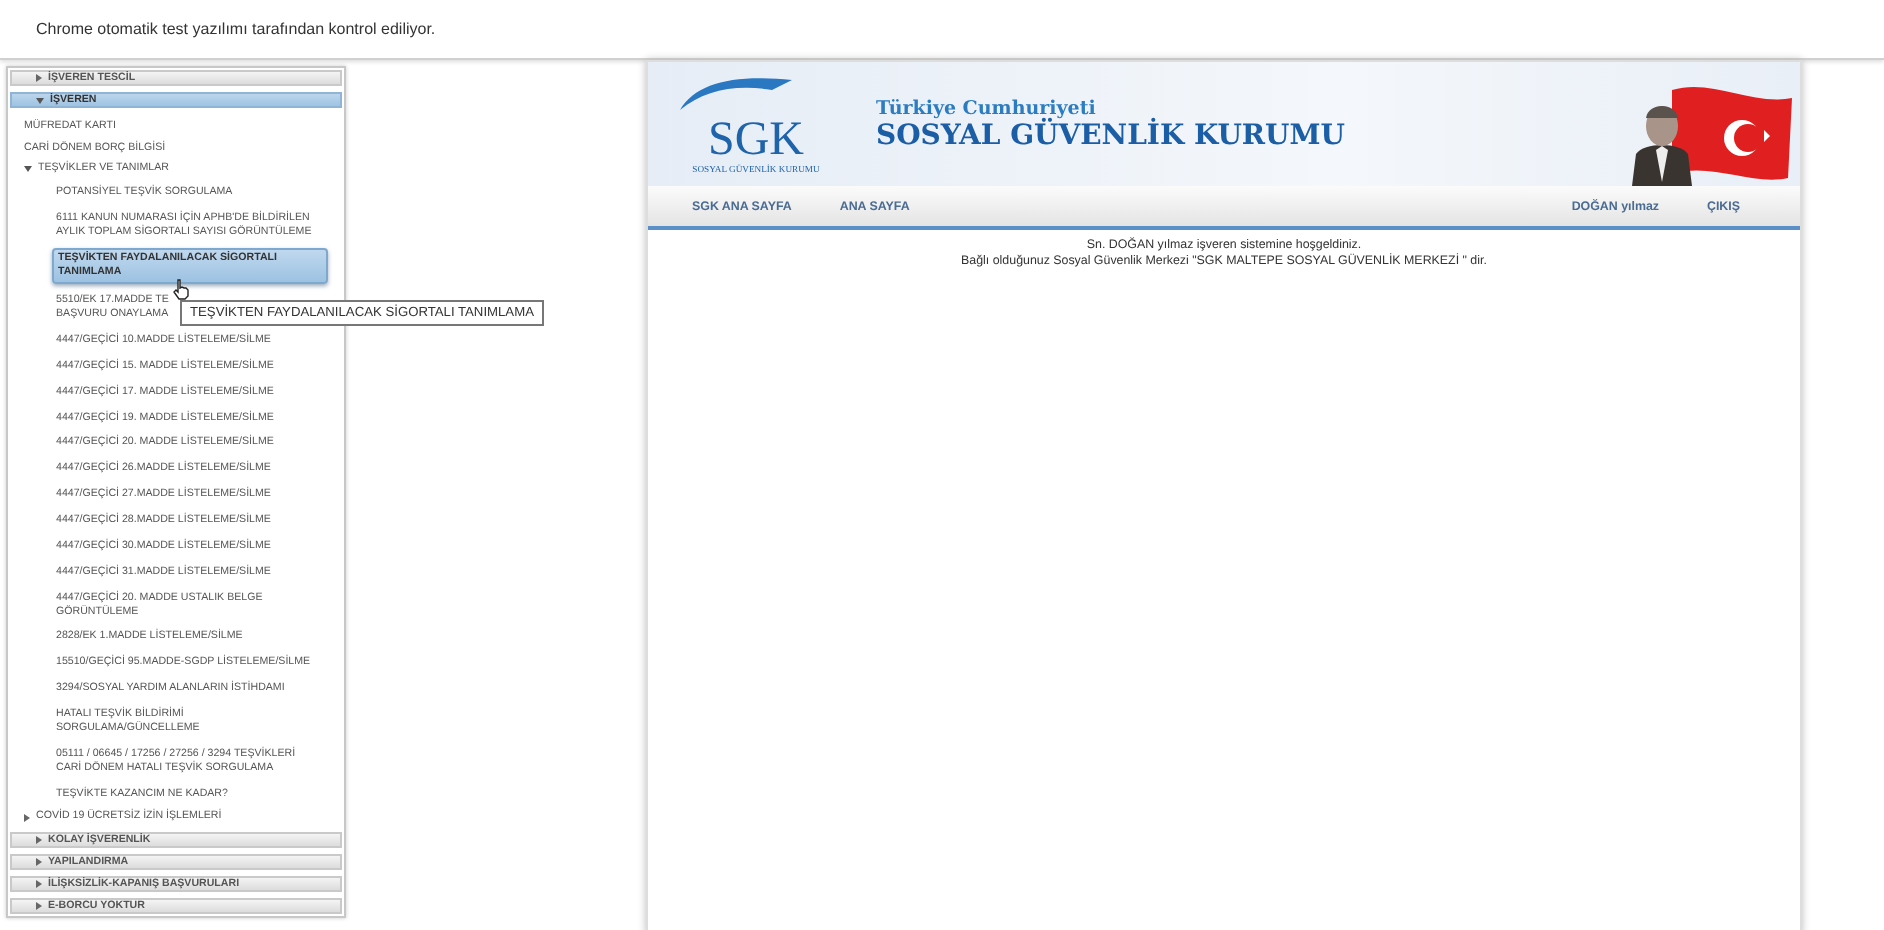 The image size is (1884, 930). Describe the element at coordinates (236, 29) in the screenshot. I see `automation-notice: Chrome otomatik test yazılımı tarafından kontrol ediliyor.` at that location.